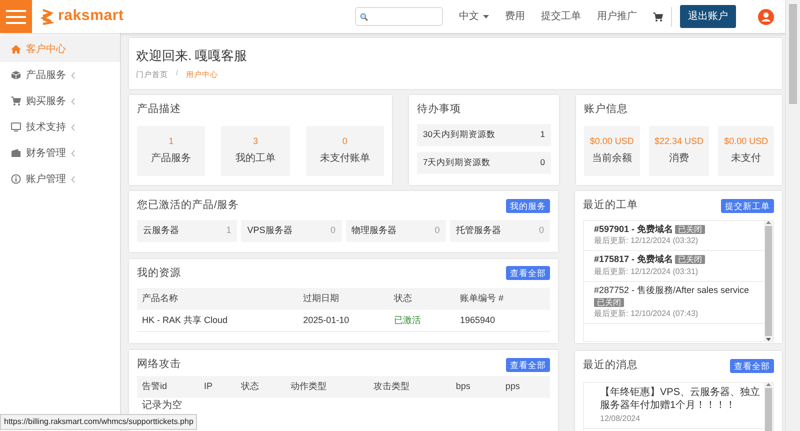 The height and width of the screenshot is (431, 800). I want to click on service-label: VPS服务器, so click(269, 230).